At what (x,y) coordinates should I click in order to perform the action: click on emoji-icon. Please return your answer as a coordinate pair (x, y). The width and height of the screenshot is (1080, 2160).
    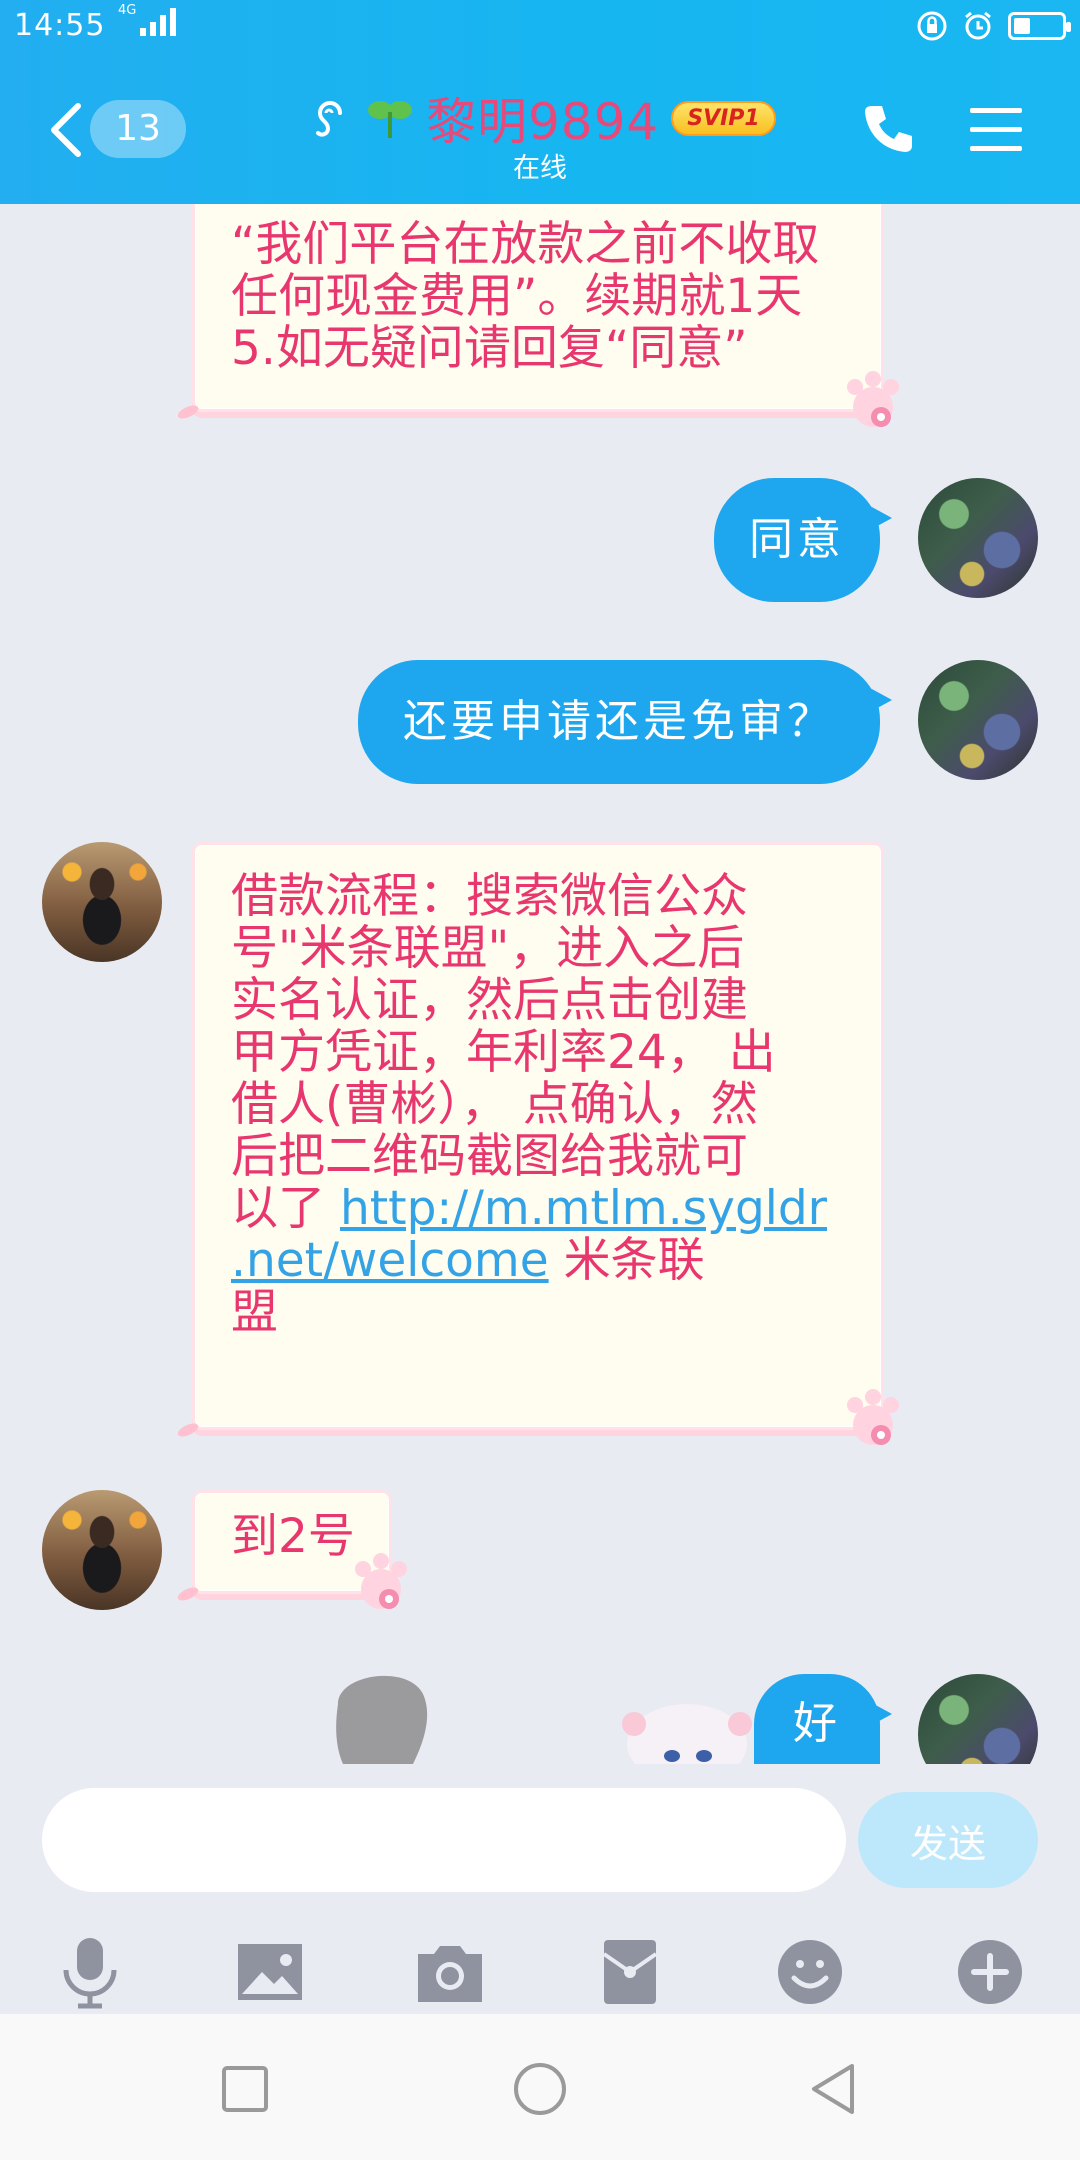
    Looking at the image, I should click on (810, 1972).